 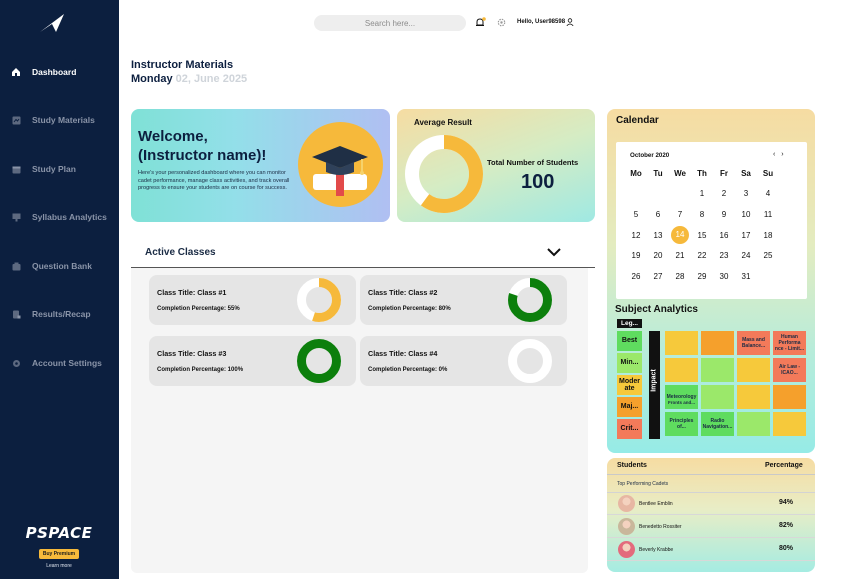 What do you see at coordinates (626, 549) in the screenshot?
I see `avatar` at bounding box center [626, 549].